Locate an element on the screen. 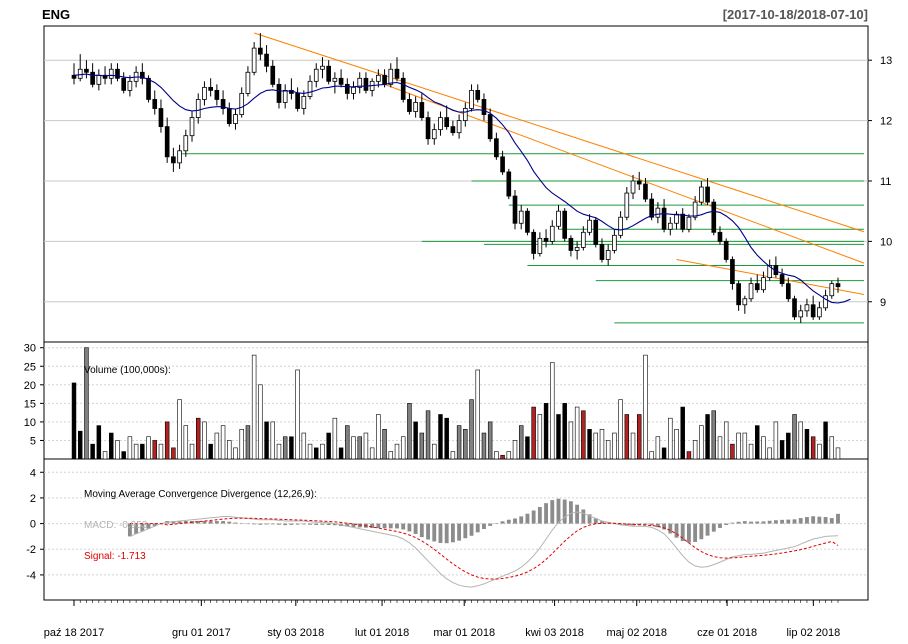 This screenshot has width=908, height=644. volume-axis: 5 10 15 20 25 30 is located at coordinates (34, 395).